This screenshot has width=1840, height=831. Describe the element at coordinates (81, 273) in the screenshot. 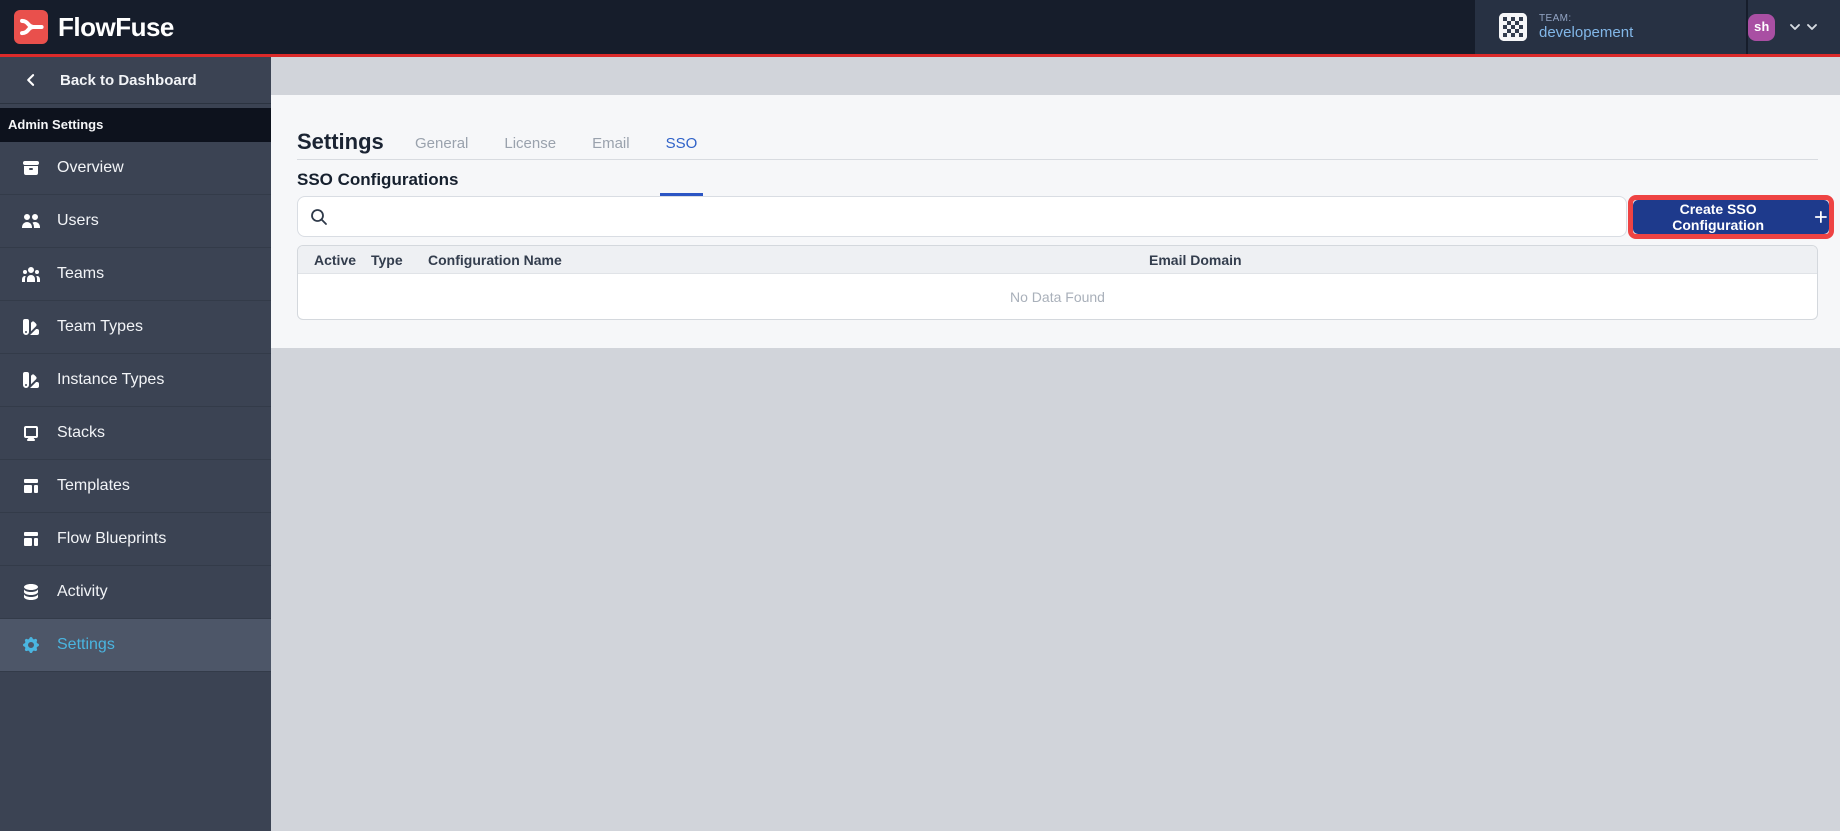

I see `sidebar-item-label: Teams` at that location.